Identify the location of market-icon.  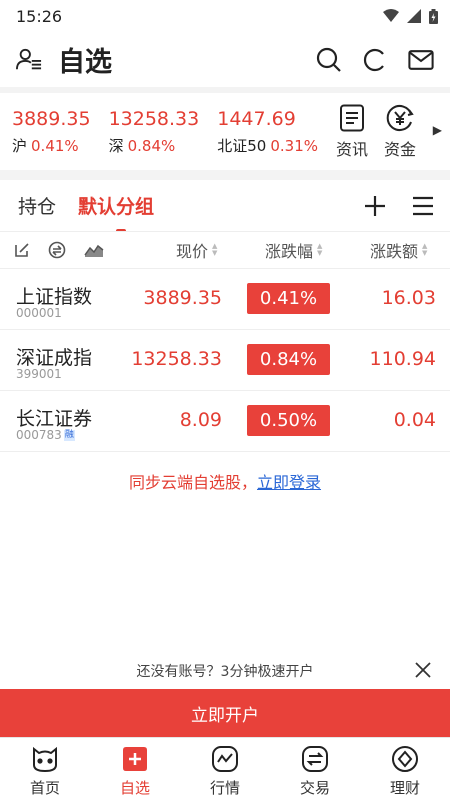
(225, 759).